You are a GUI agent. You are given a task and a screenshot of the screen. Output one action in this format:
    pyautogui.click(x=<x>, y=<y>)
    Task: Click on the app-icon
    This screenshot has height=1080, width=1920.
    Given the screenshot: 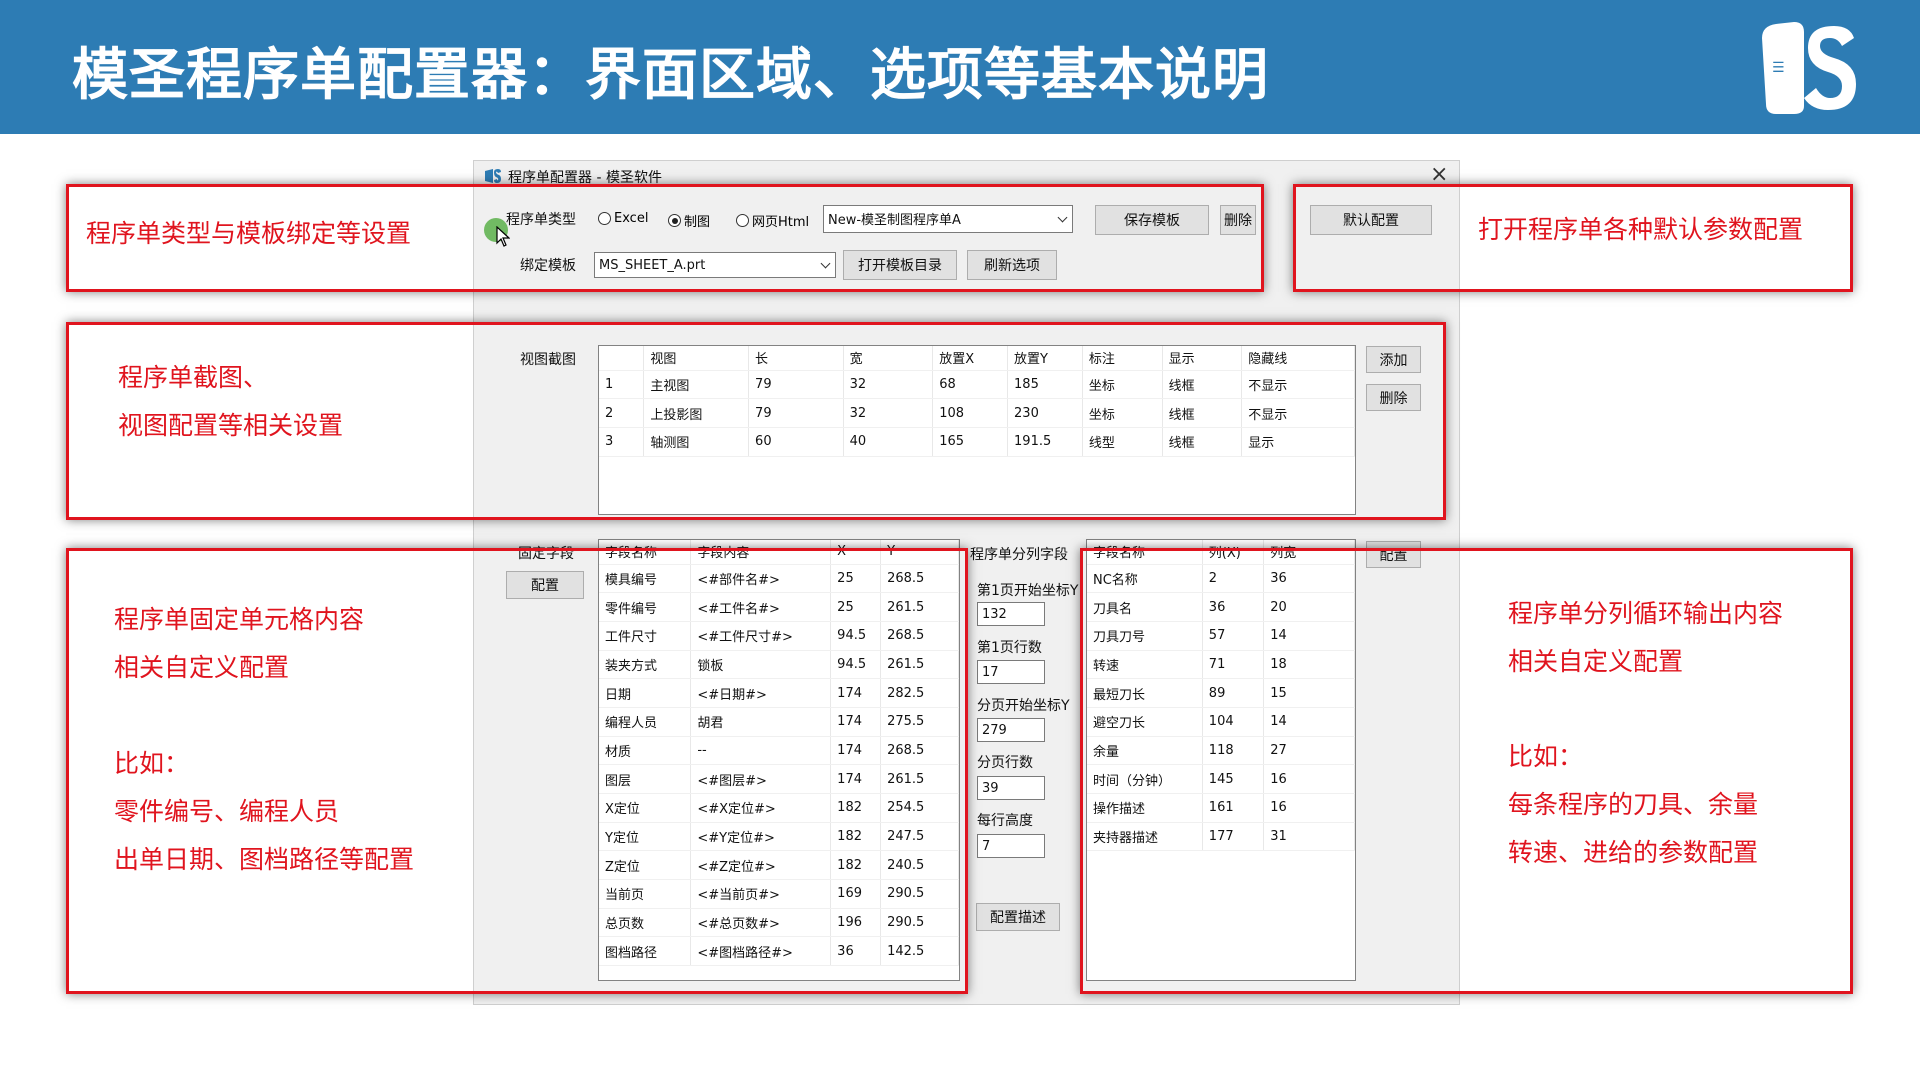 What is the action you would take?
    pyautogui.click(x=493, y=176)
    